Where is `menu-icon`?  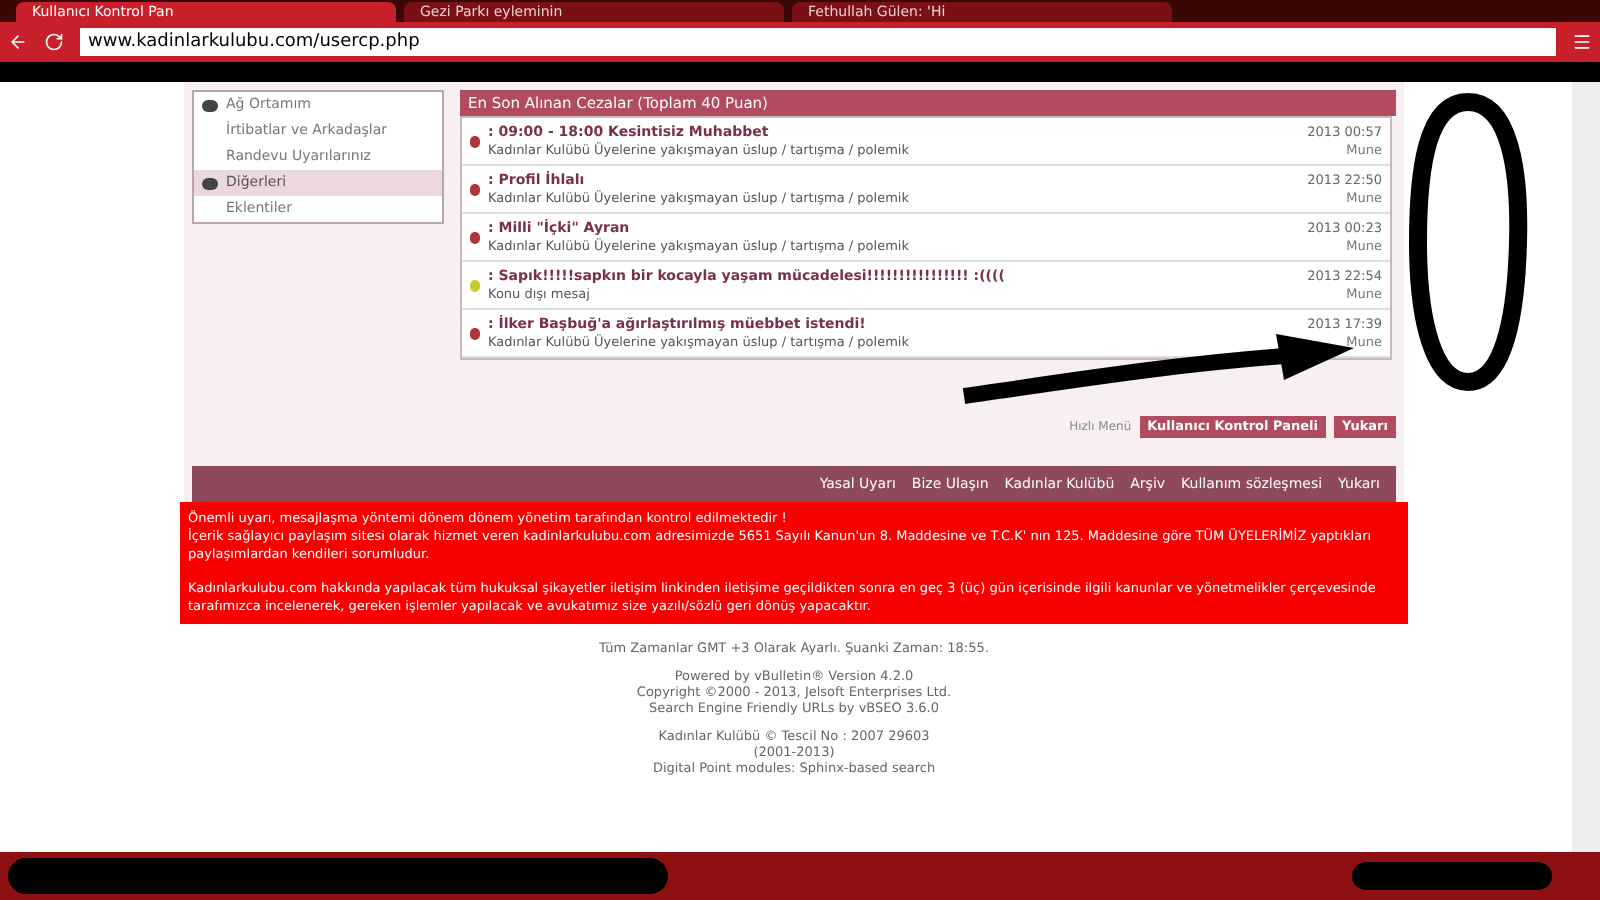 menu-icon is located at coordinates (1582, 42).